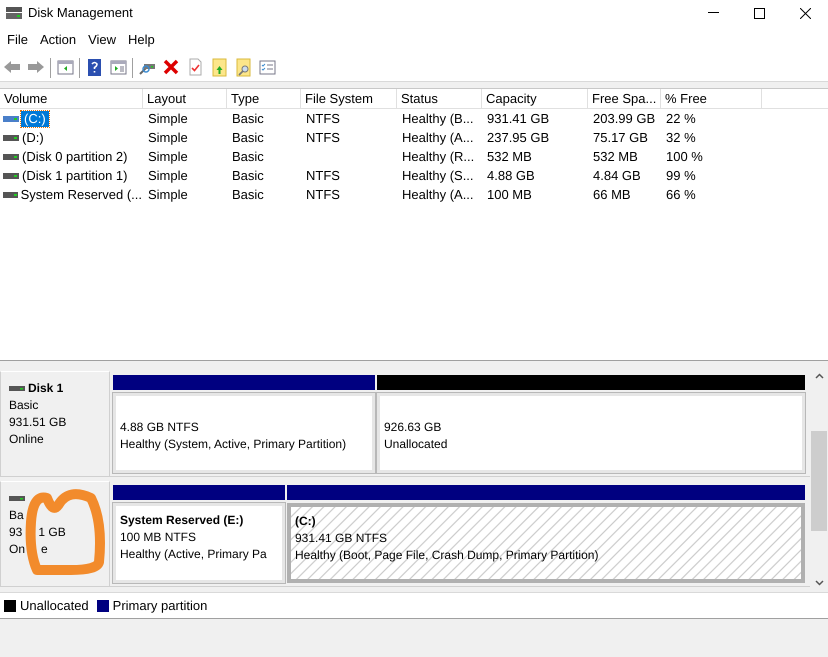 The width and height of the screenshot is (828, 657). Describe the element at coordinates (267, 67) in the screenshot. I see `properties-icon` at that location.